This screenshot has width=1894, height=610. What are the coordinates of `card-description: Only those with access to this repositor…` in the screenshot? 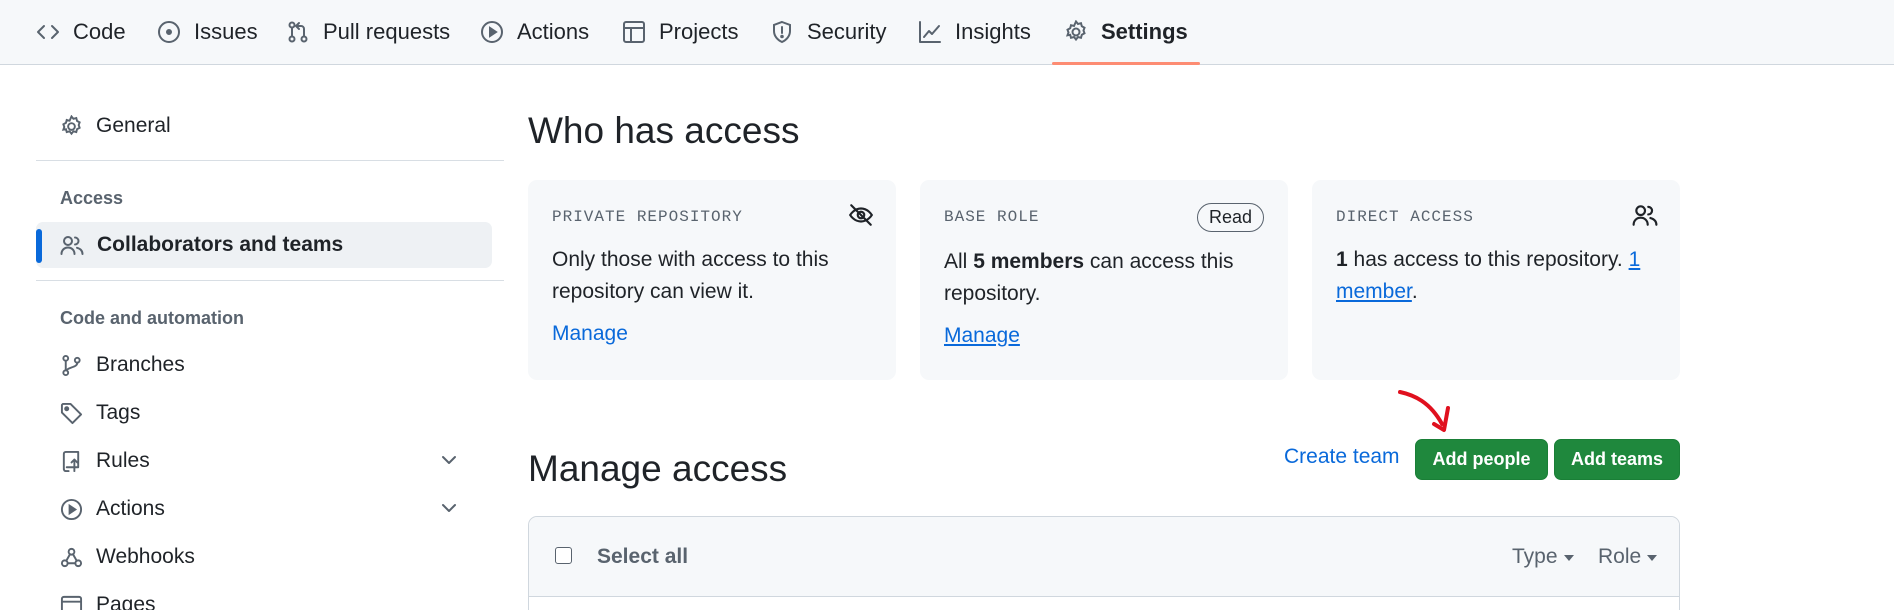 It's located at (690, 275).